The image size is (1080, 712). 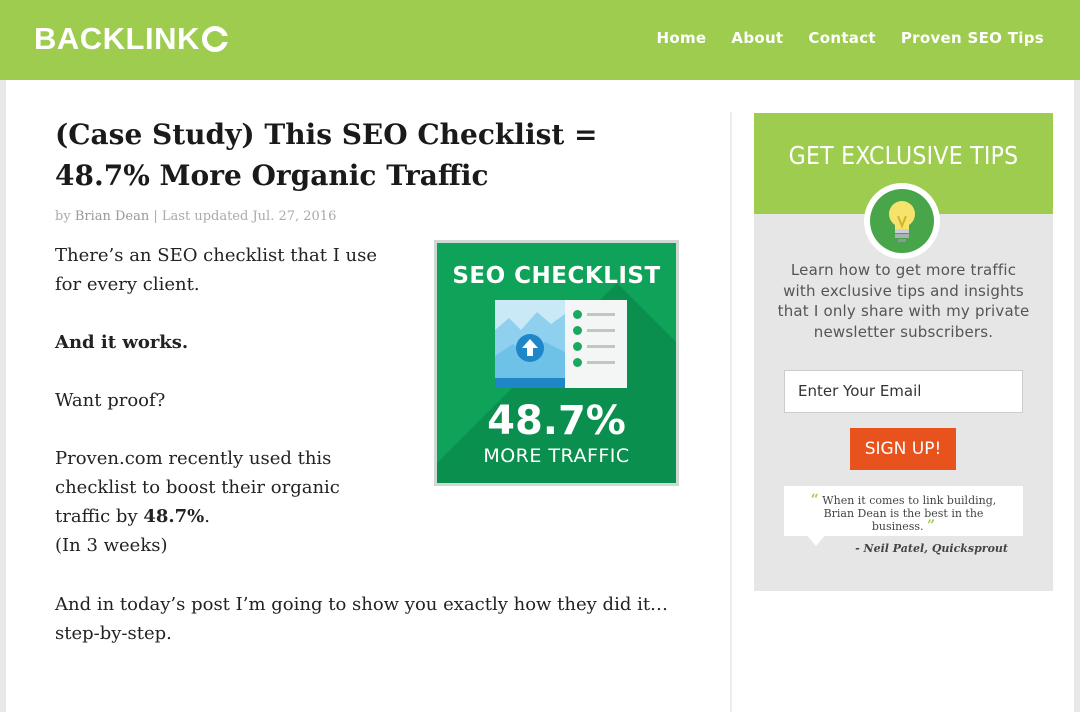 What do you see at coordinates (731, 412) in the screenshot?
I see `column-divider` at bounding box center [731, 412].